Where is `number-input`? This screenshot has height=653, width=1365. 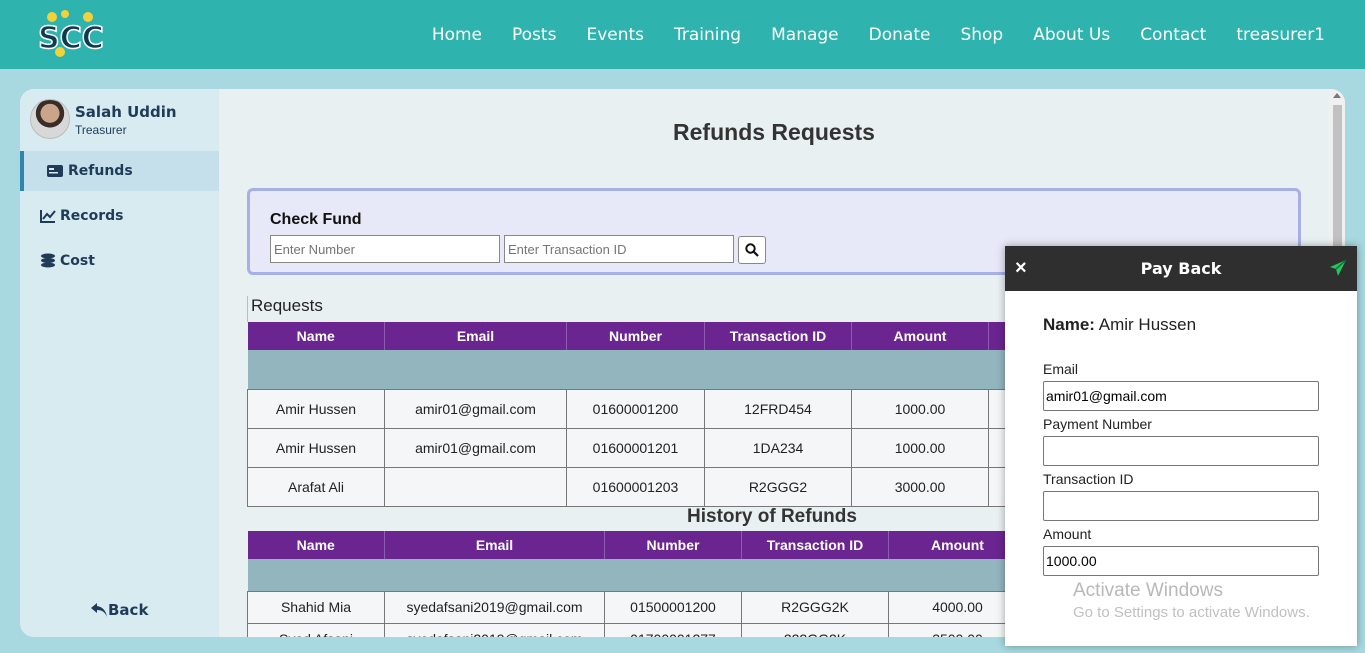 number-input is located at coordinates (385, 249).